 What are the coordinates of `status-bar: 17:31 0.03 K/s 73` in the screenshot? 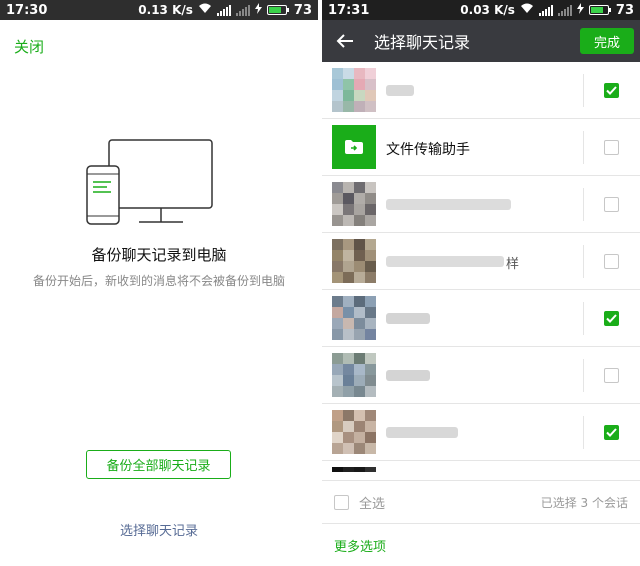 It's located at (481, 10).